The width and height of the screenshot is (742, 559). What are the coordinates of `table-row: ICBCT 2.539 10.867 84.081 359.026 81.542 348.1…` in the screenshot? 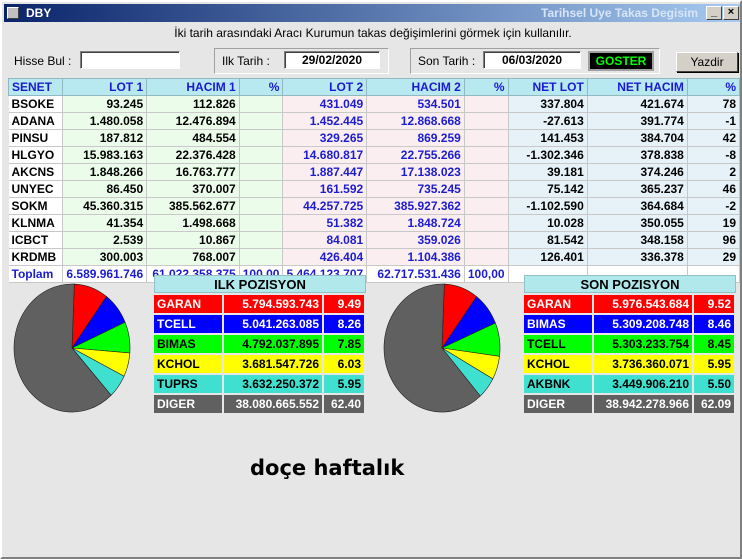 It's located at (374, 240).